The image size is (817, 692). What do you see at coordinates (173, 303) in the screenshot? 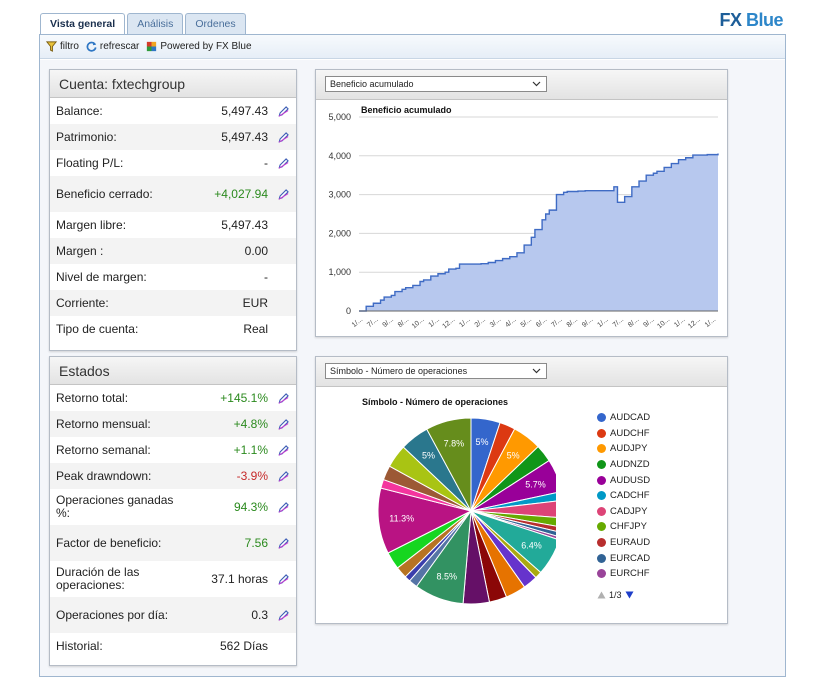
I see `account-row: Corriente: EUR` at bounding box center [173, 303].